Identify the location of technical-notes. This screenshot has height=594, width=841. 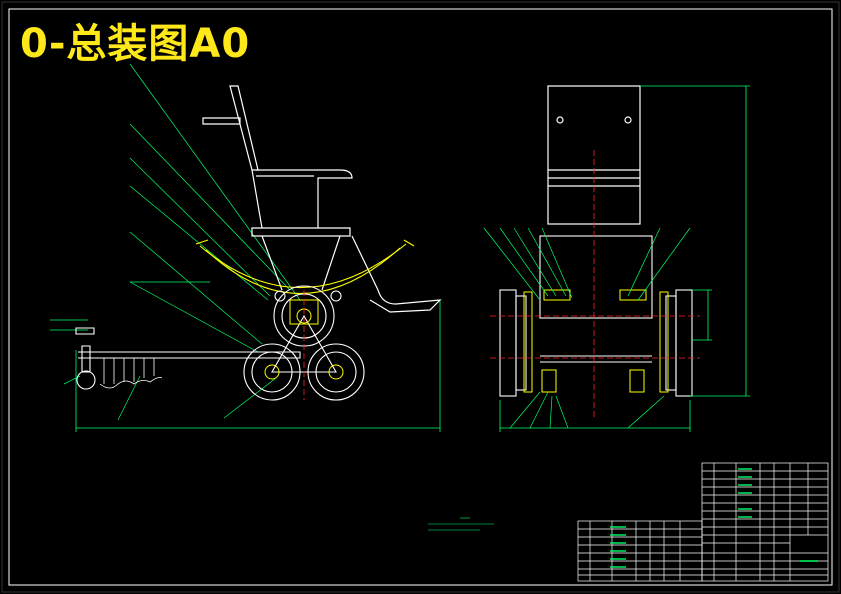
(461, 524).